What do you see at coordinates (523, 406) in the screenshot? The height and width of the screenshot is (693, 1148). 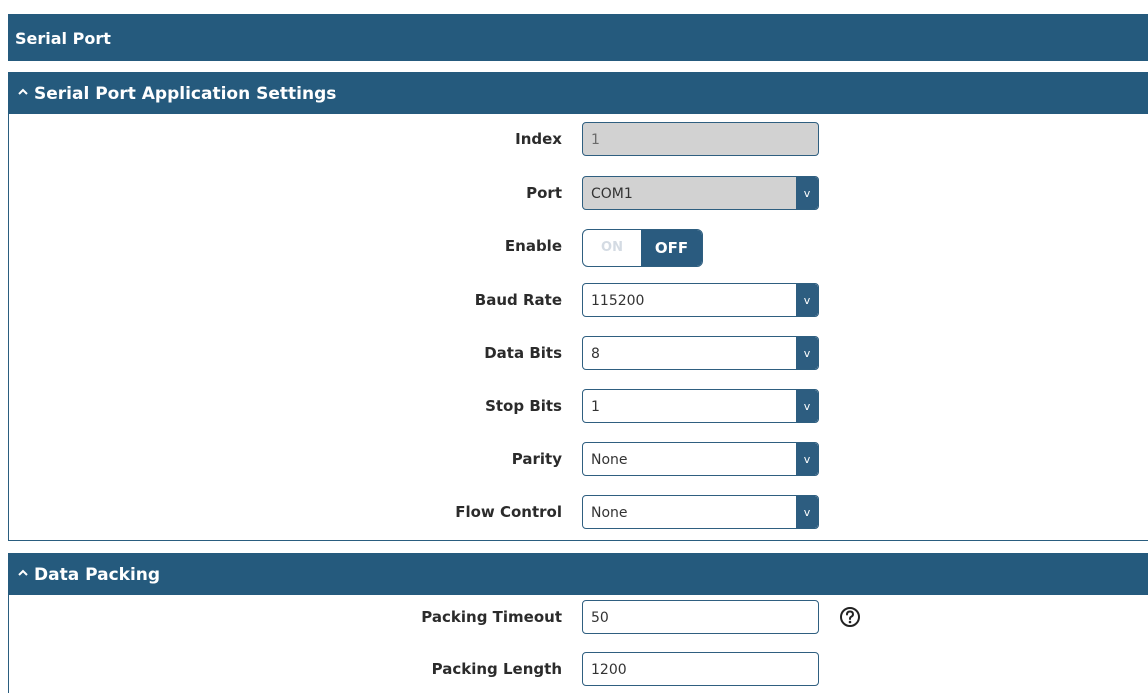 I see `stop-bits-label: Stop Bits` at bounding box center [523, 406].